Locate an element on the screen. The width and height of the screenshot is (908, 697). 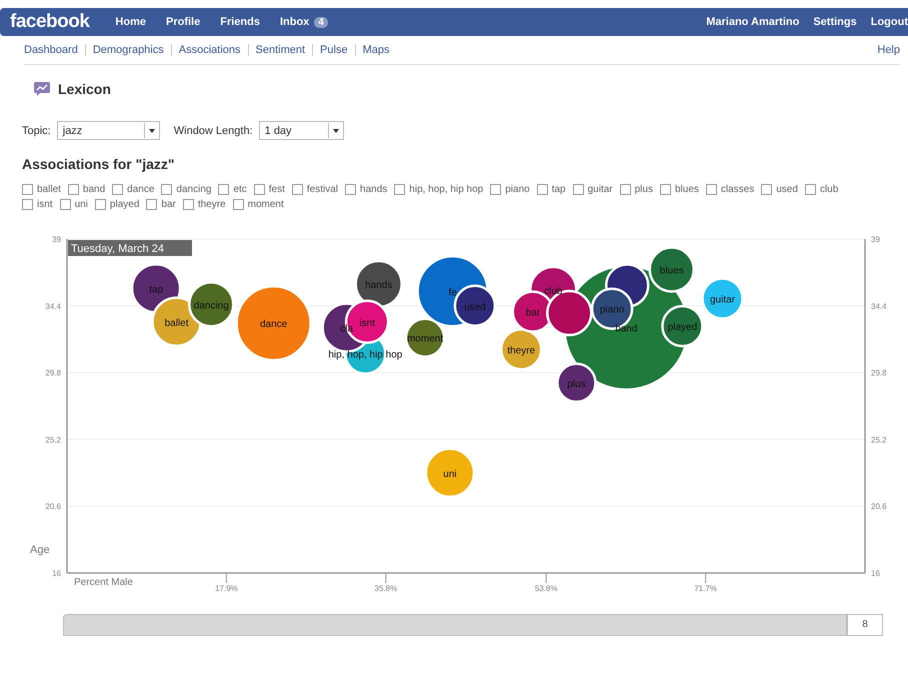
nav-link: Home is located at coordinates (130, 22).